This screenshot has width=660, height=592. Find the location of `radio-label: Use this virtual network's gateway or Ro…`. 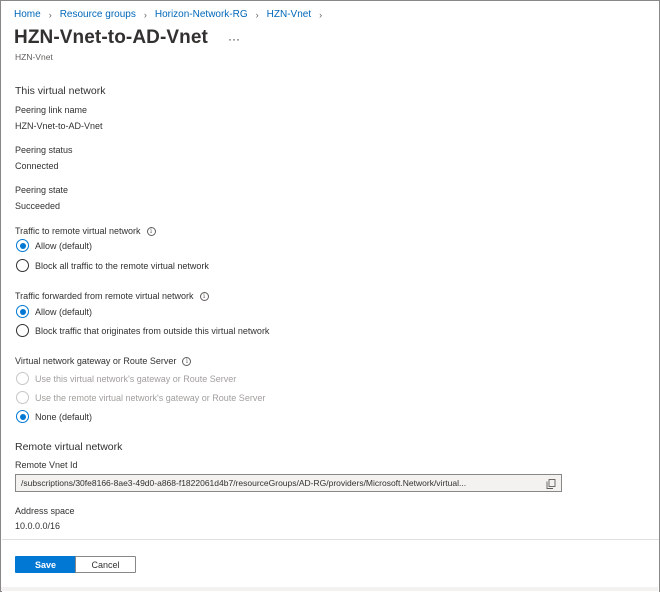

radio-label: Use this virtual network's gateway or Ro… is located at coordinates (136, 378).